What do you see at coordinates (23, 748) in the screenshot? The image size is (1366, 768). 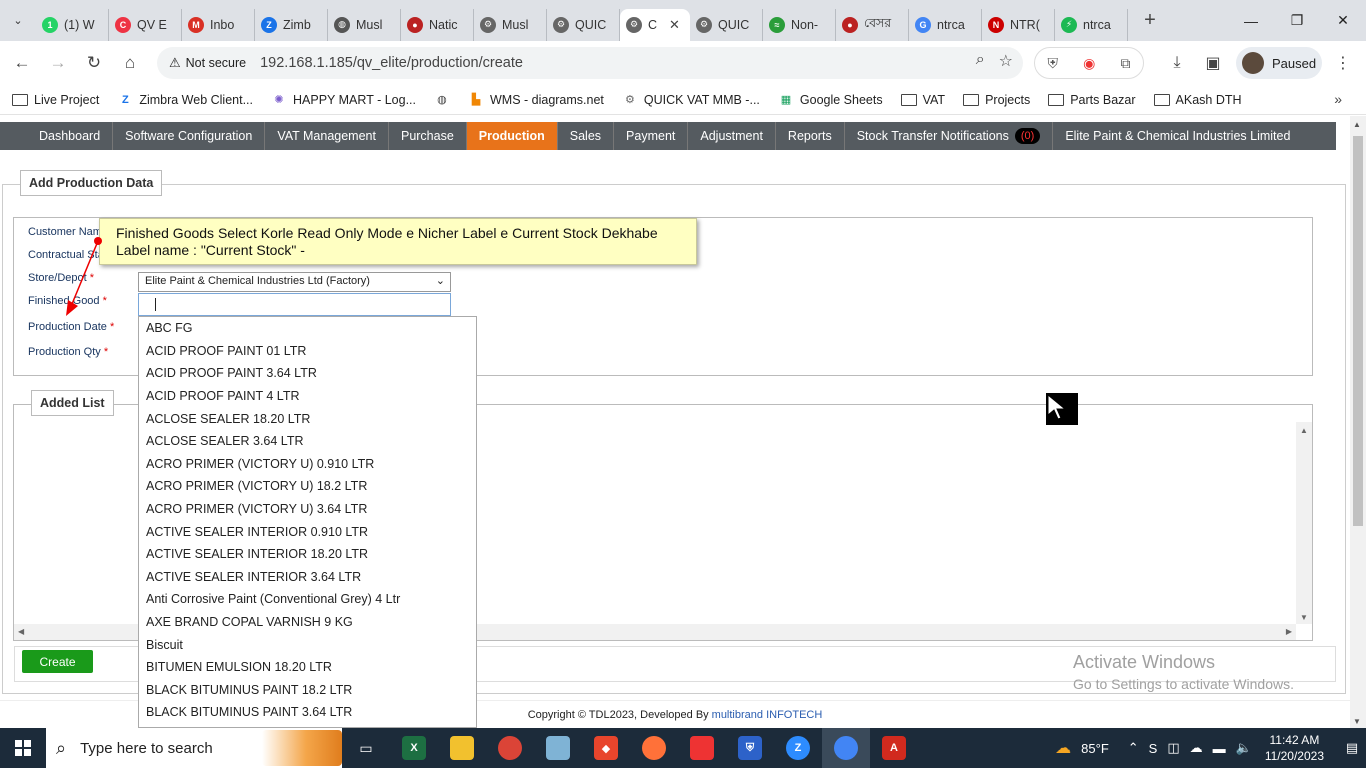 I see `start-button` at bounding box center [23, 748].